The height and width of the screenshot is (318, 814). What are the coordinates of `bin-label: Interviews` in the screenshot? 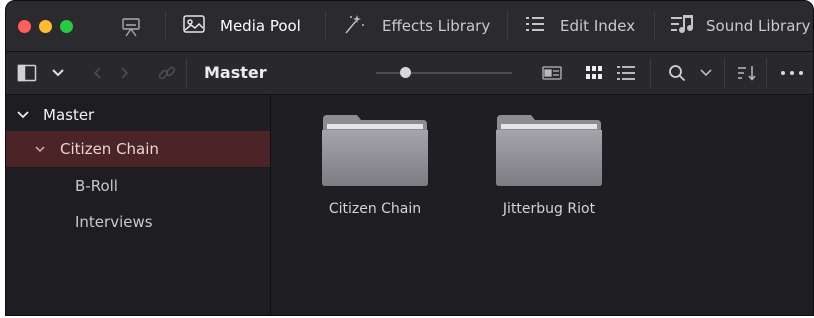 It's located at (114, 222).